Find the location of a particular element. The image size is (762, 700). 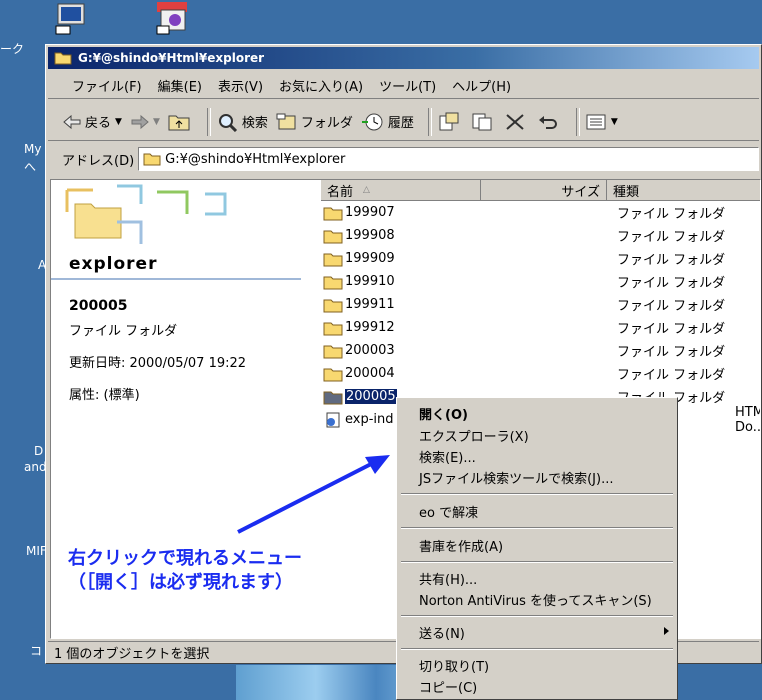

title-bar: G:¥@shindo¥Html¥explorer is located at coordinates (403, 58).